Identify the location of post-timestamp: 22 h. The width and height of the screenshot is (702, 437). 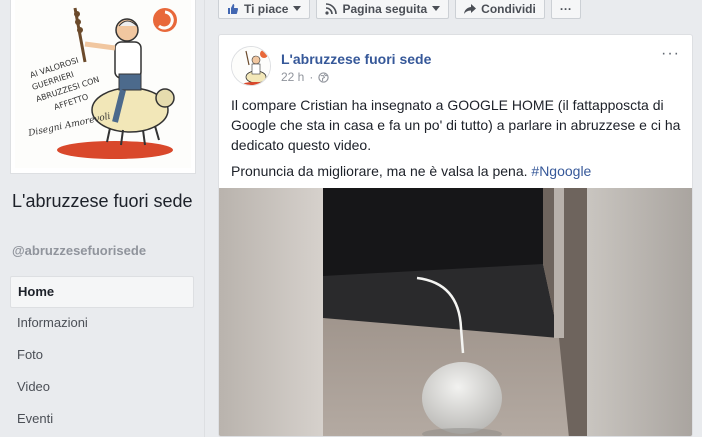
(292, 77).